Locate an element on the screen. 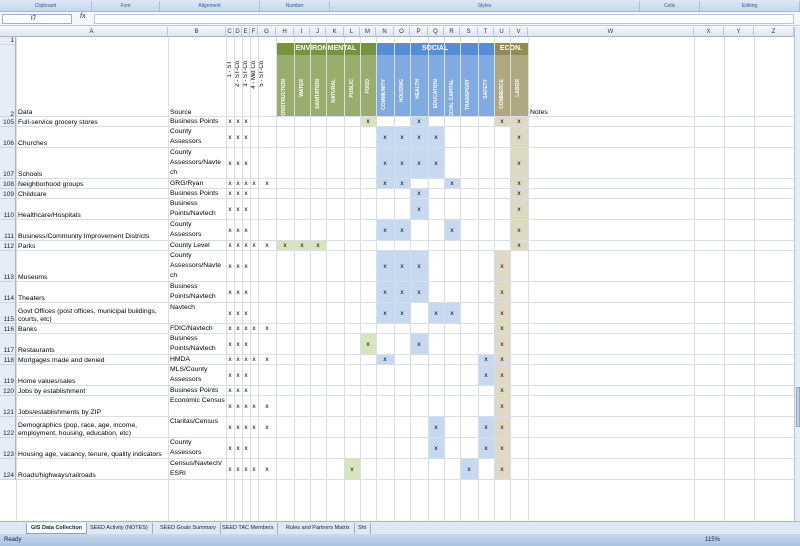 This screenshot has width=800, height=546. col-header-h: H is located at coordinates (285, 32).